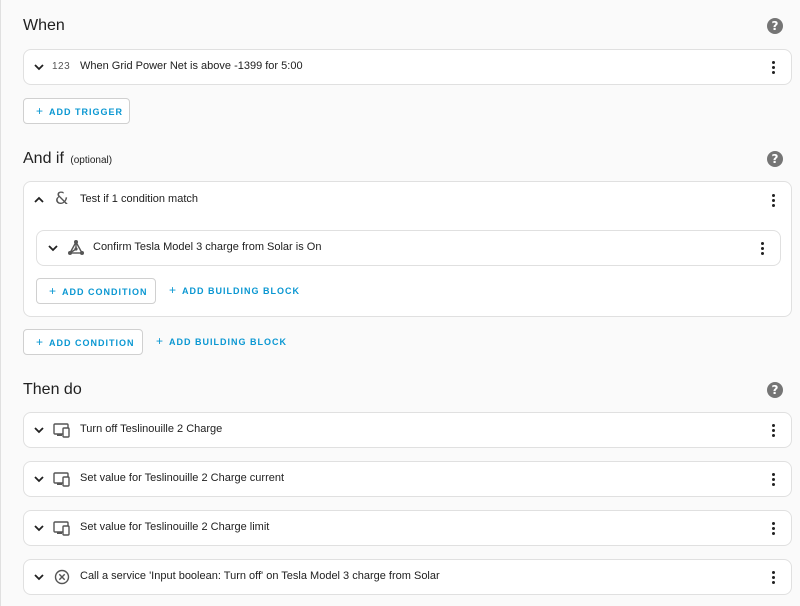 Image resolution: width=800 pixels, height=606 pixels. I want to click on add-building-block-button: + ADD BUILDING BLOCK, so click(221, 342).